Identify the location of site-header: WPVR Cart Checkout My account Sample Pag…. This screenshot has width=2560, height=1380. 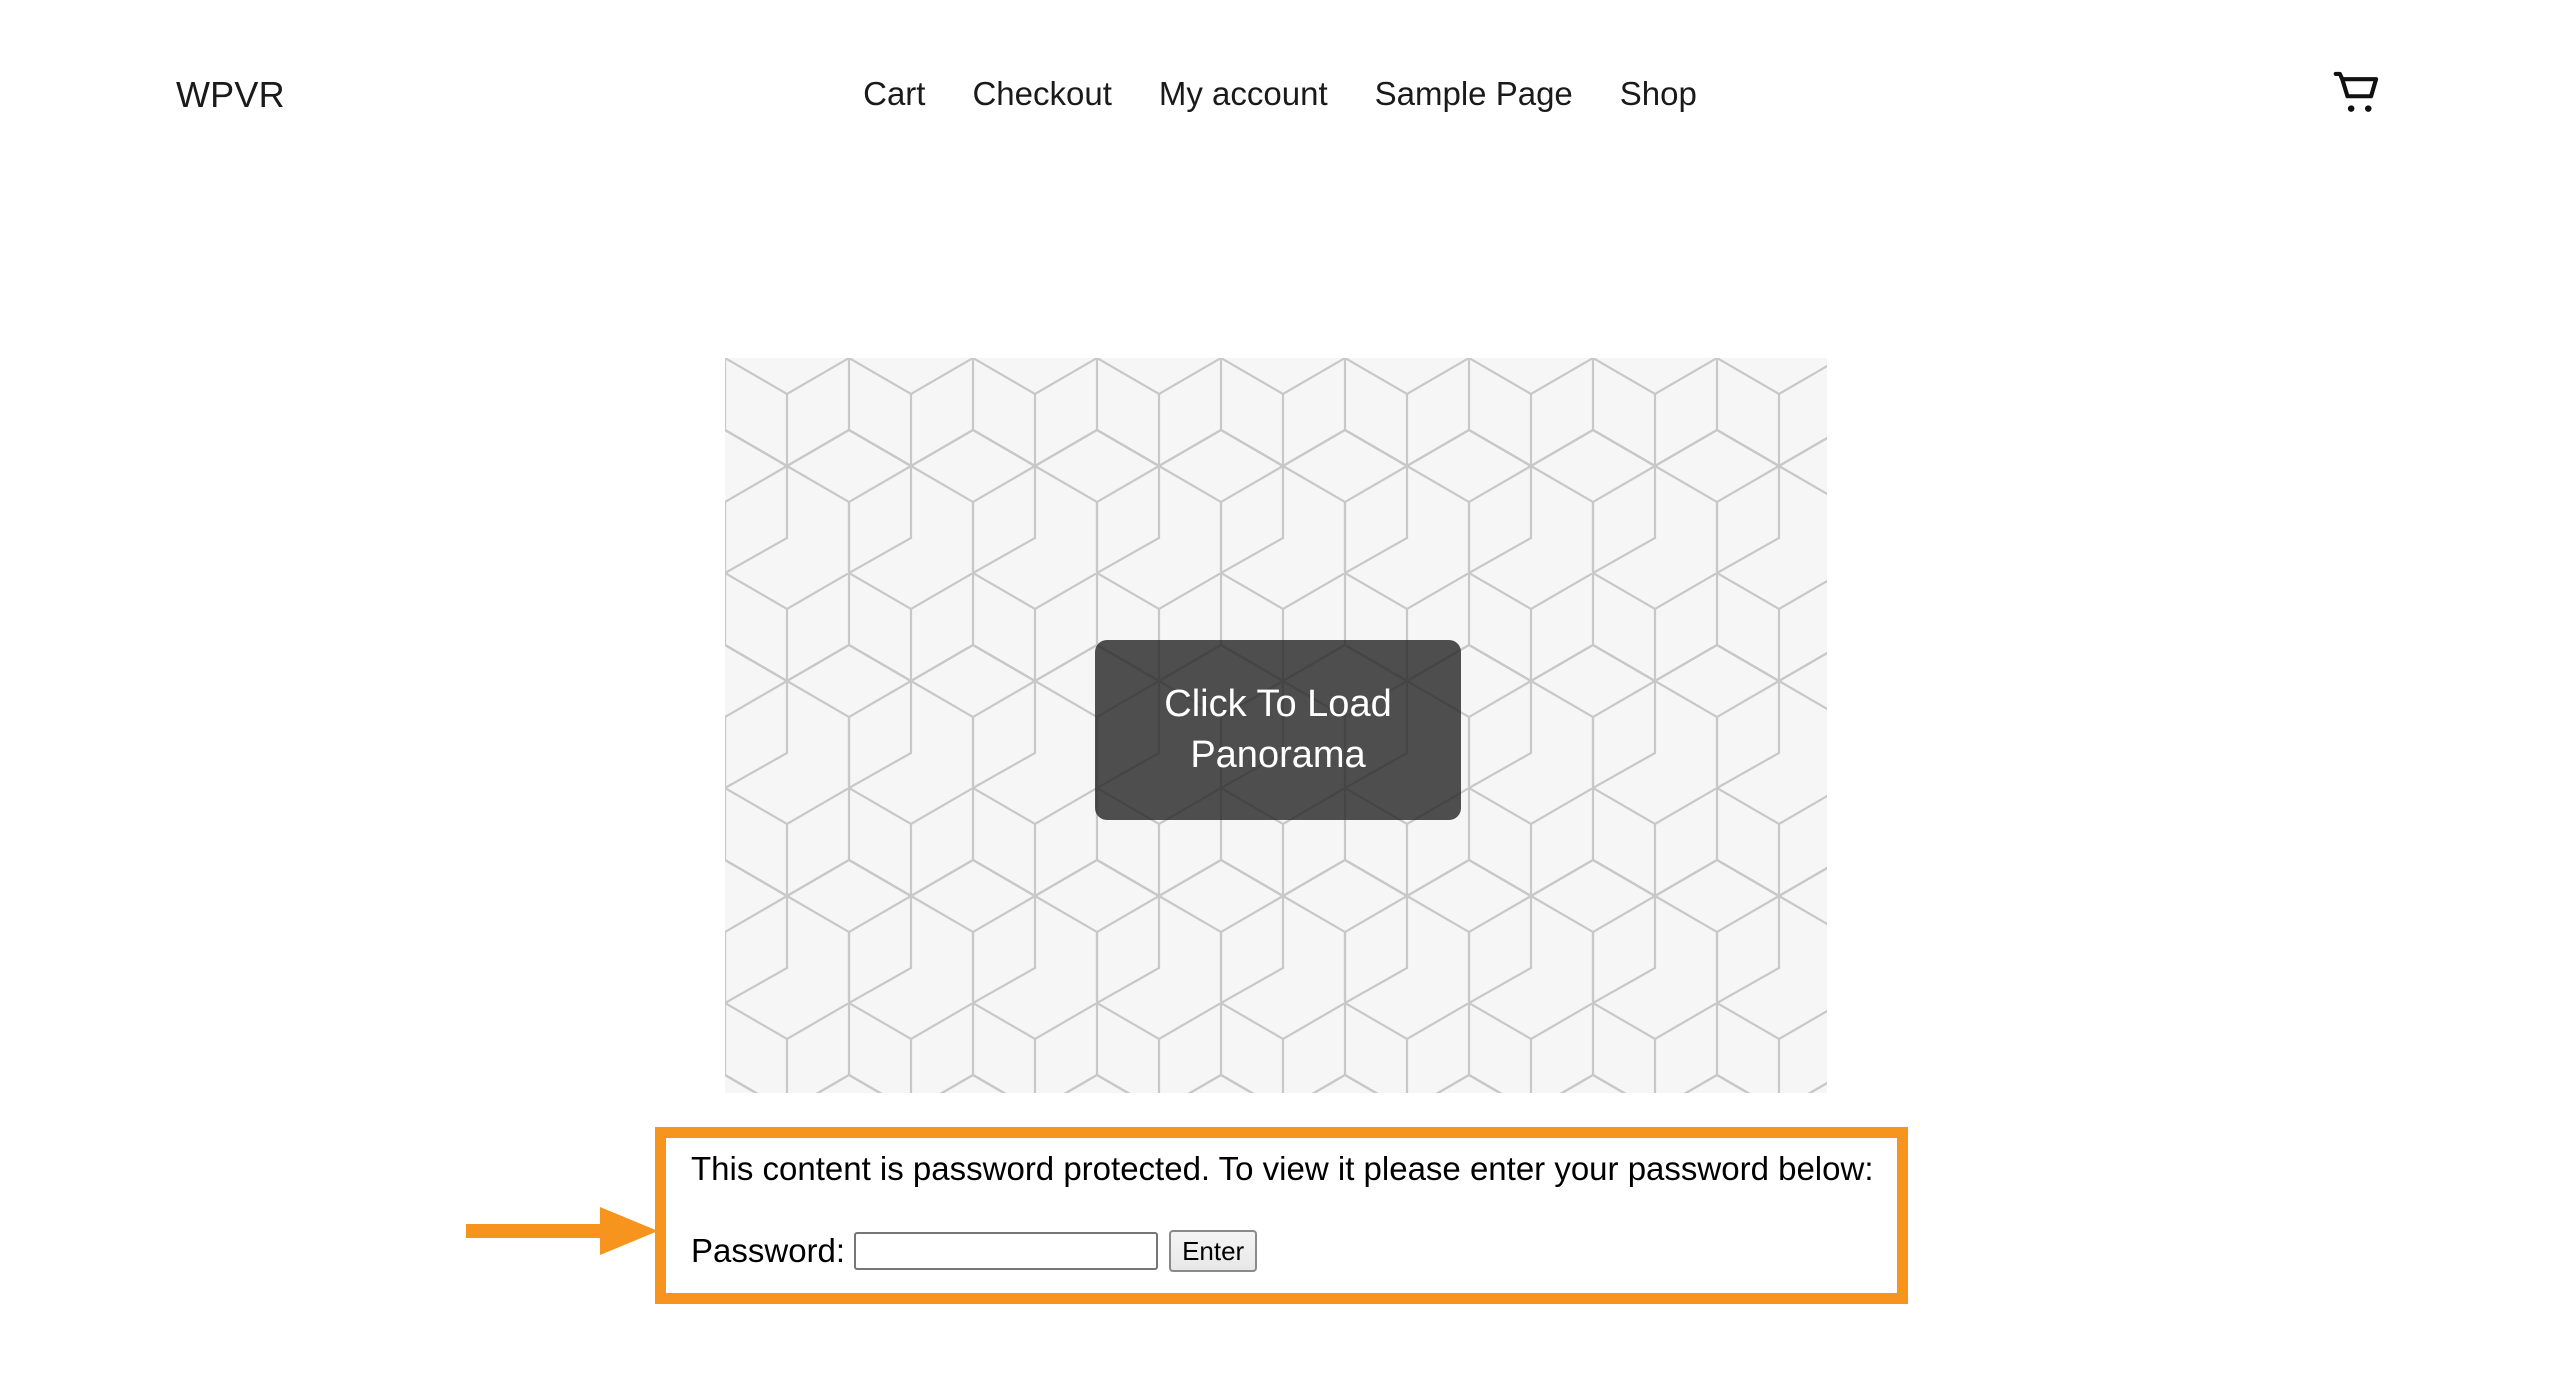
(1280, 93).